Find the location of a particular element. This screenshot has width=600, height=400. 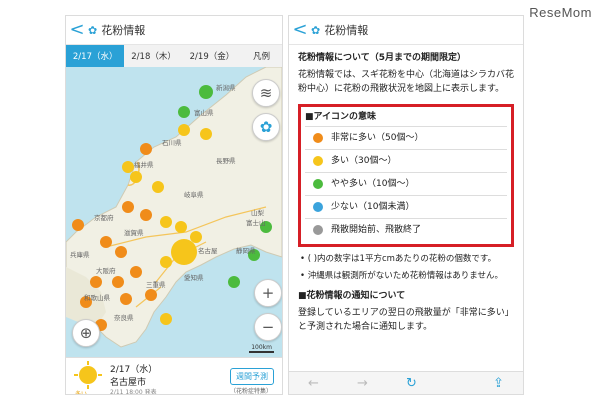

high-pollen-icon is located at coordinates (318, 161).